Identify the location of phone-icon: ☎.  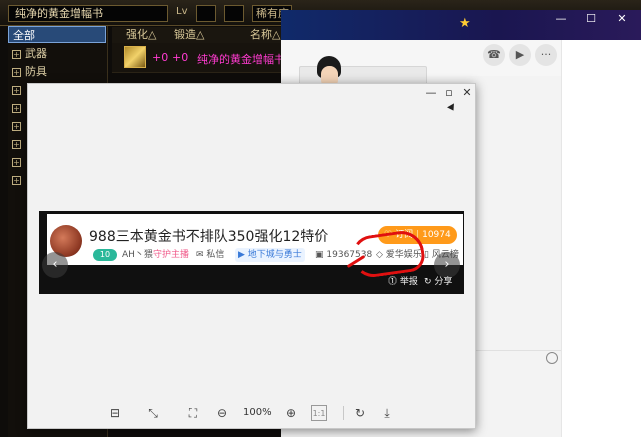
(494, 55).